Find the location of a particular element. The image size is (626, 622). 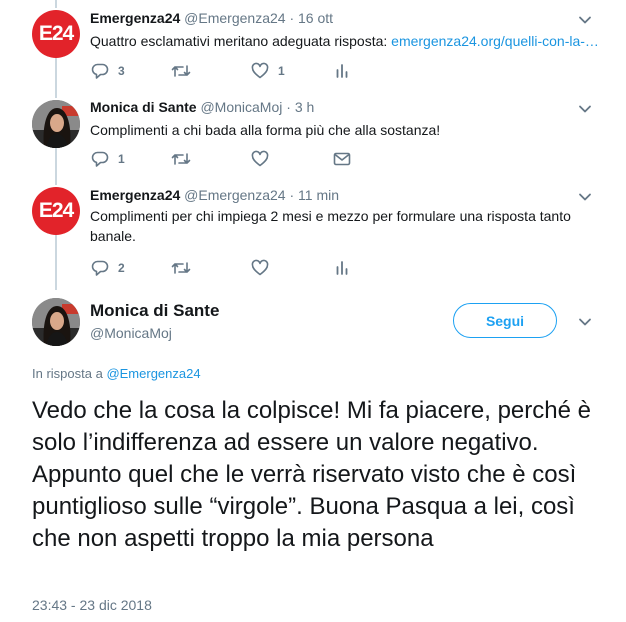

message-icon is located at coordinates (342, 159).